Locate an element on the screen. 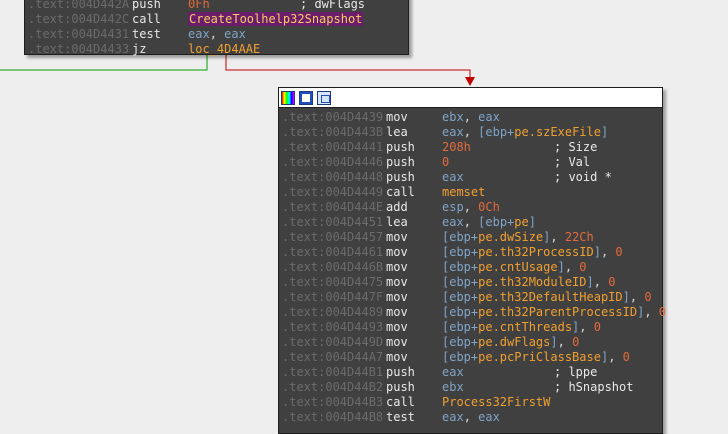 This screenshot has width=728, height=434. graph-icon is located at coordinates (306, 97).